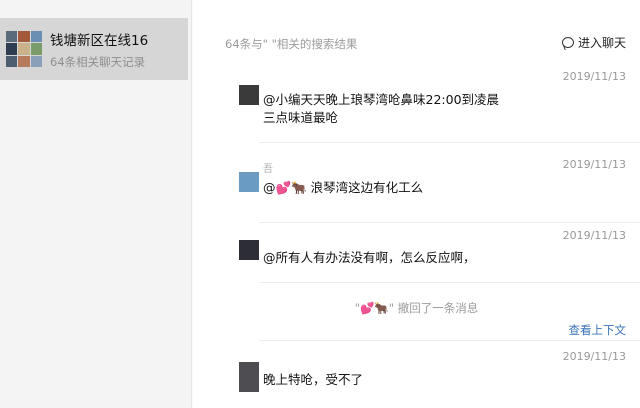 The height and width of the screenshot is (408, 640). Describe the element at coordinates (365, 187) in the screenshot. I see `message-body: 浪琴湾这边有化工么` at that location.